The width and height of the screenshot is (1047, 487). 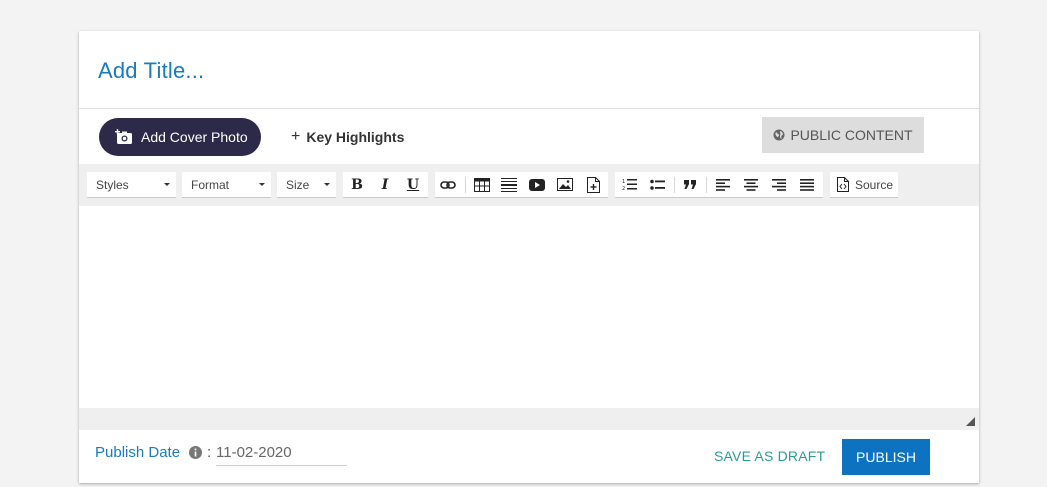 I want to click on horizontal-line-button, so click(x=509, y=184).